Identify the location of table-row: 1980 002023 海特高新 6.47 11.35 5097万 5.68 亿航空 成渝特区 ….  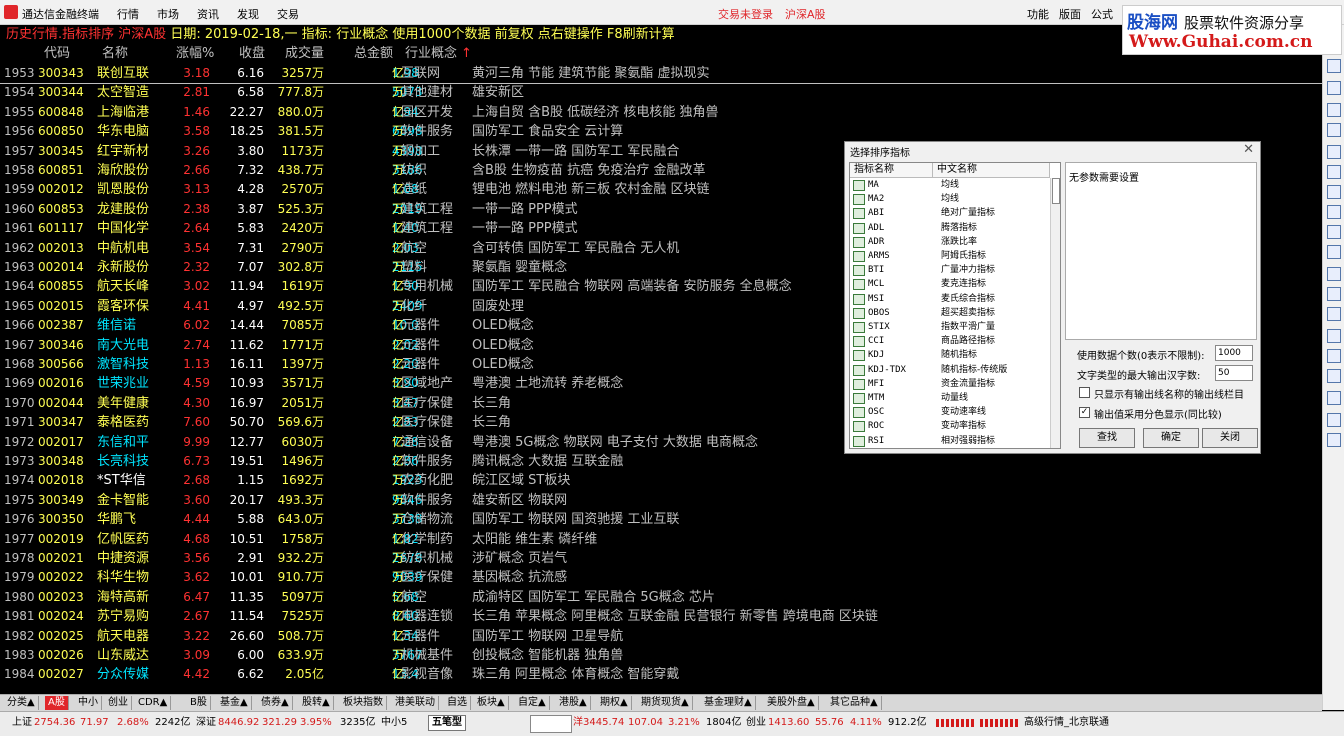
(661, 597).